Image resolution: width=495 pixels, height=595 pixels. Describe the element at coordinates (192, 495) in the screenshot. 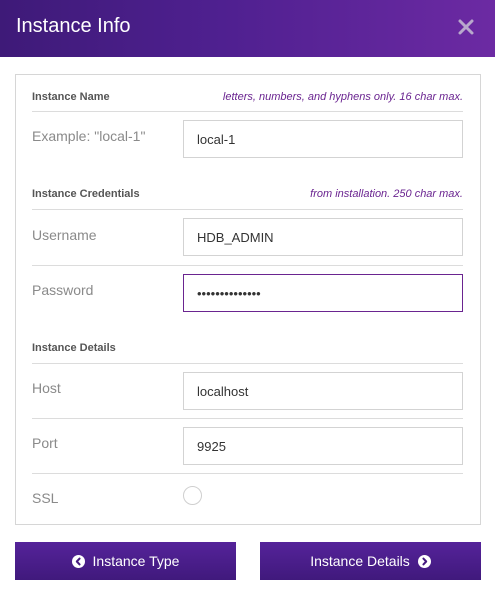

I see `ssl-radio` at that location.